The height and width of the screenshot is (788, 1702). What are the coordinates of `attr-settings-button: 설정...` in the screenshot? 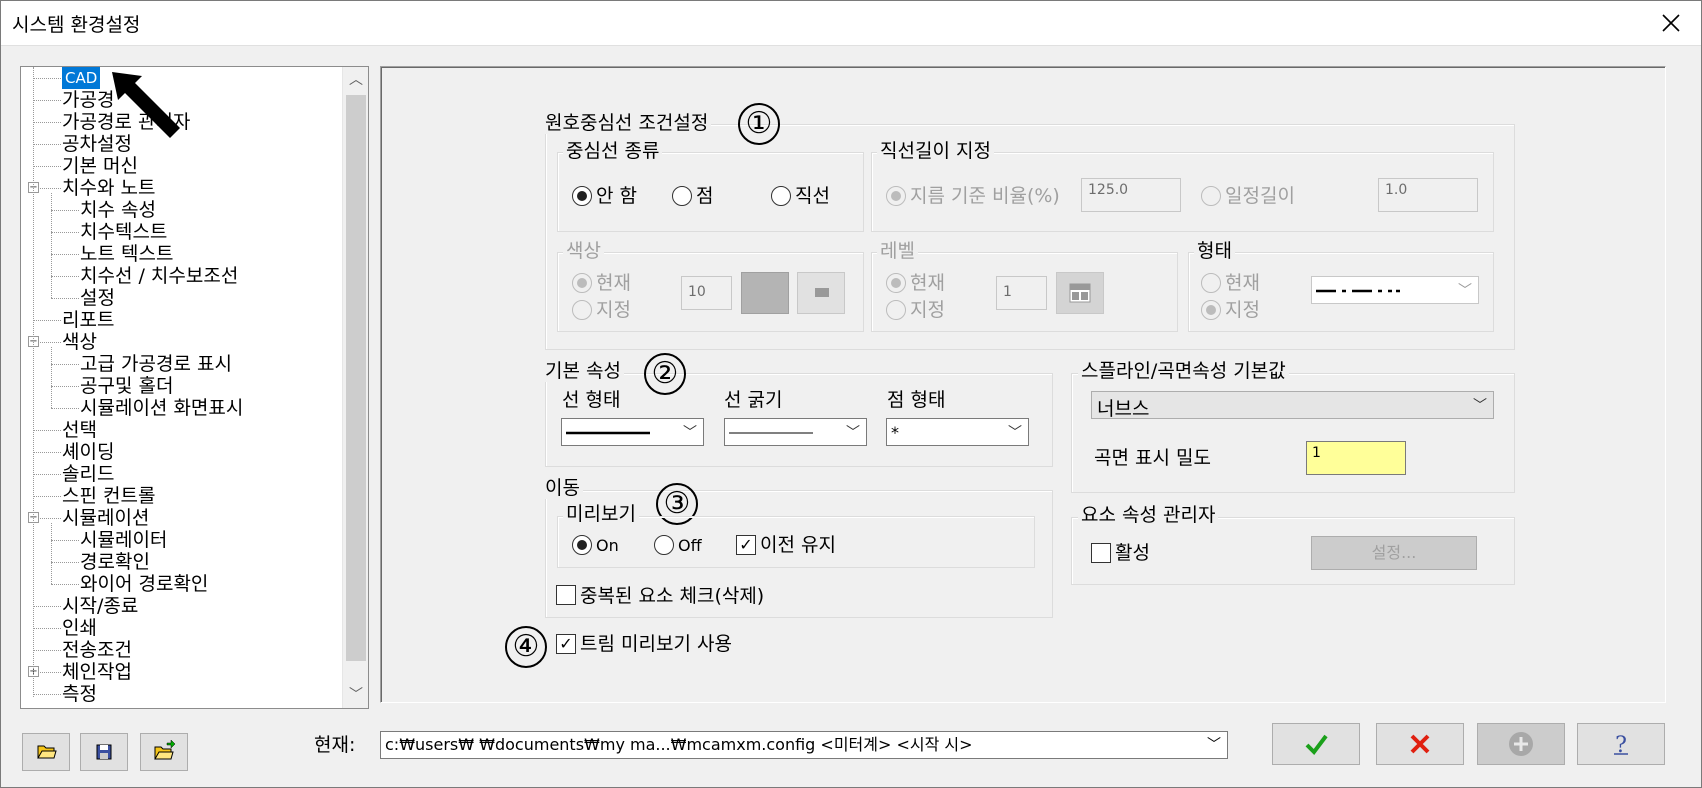 It's located at (1394, 553).